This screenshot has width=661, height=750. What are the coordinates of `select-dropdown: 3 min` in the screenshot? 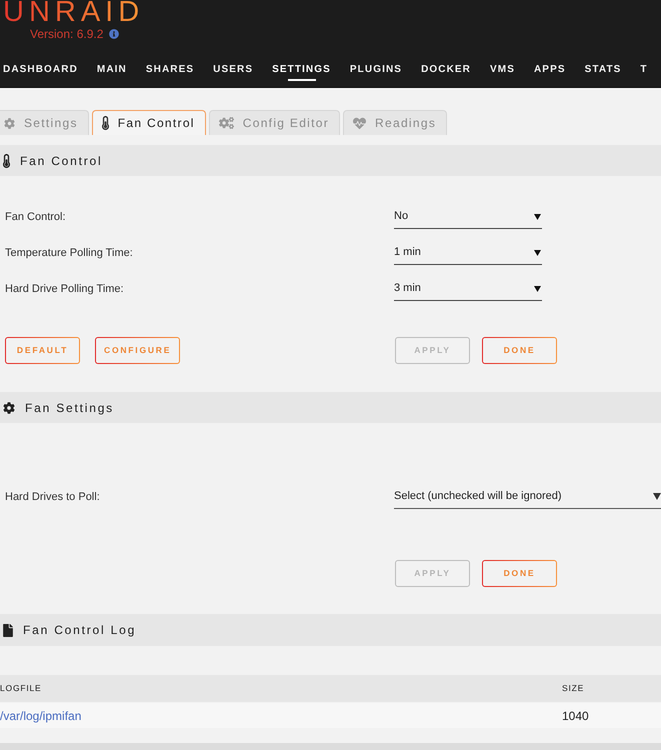 It's located at (468, 289).